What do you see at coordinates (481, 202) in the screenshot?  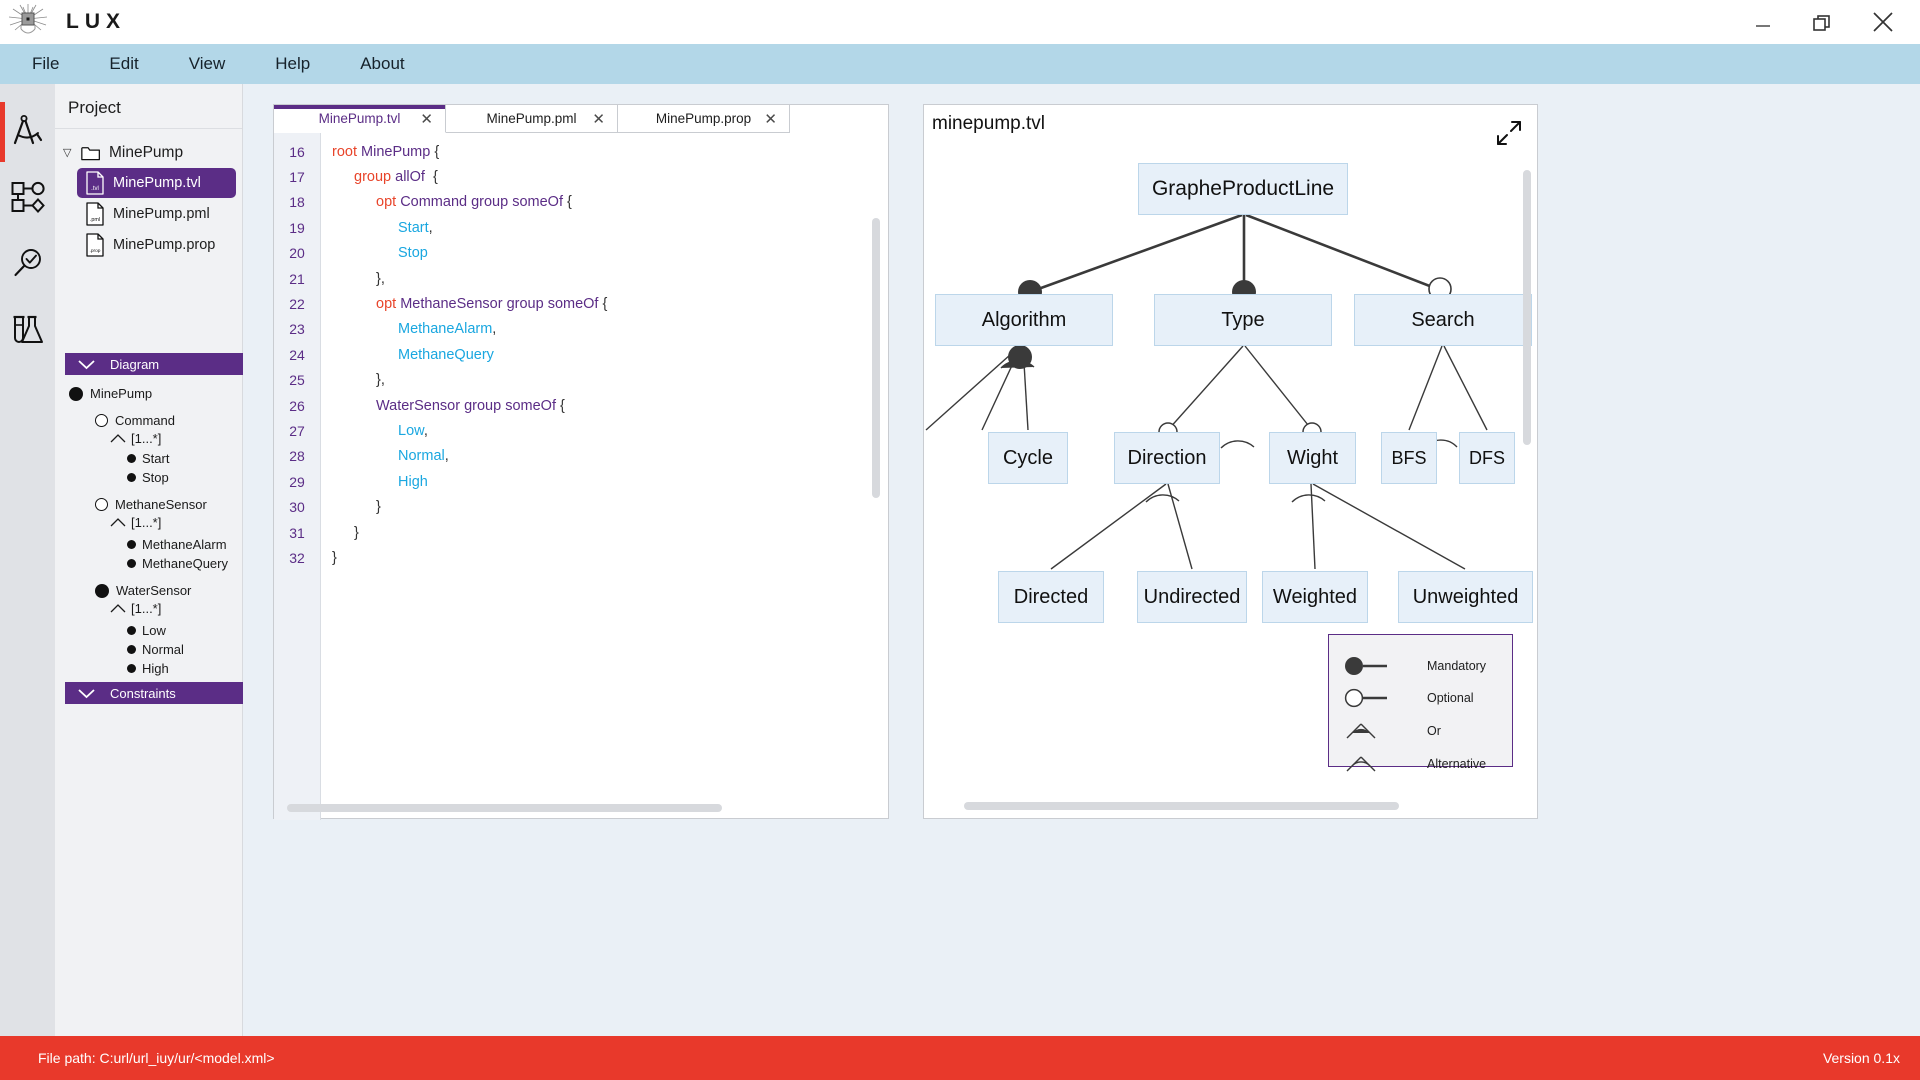 I see `code-token: Command group someOf` at bounding box center [481, 202].